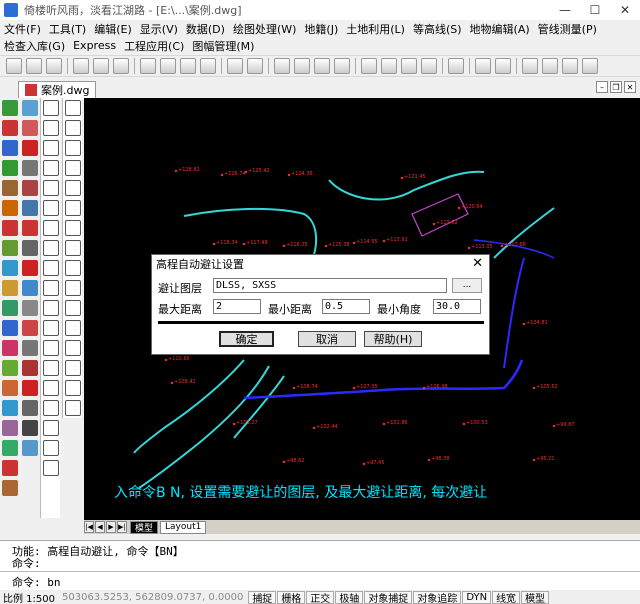  Describe the element at coordinates (144, 527) in the screenshot. I see `tab-model: 模型` at that location.